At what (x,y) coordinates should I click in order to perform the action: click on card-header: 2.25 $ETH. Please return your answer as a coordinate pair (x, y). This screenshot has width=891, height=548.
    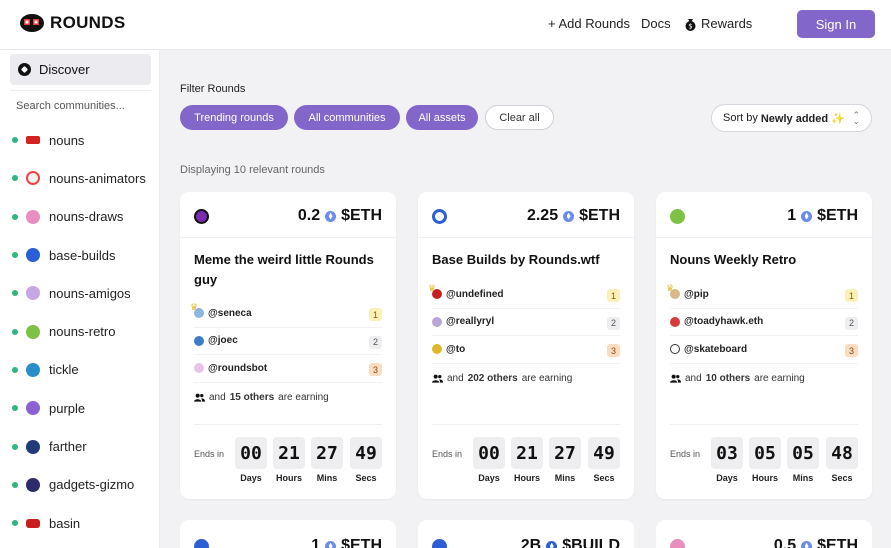
    Looking at the image, I should click on (526, 215).